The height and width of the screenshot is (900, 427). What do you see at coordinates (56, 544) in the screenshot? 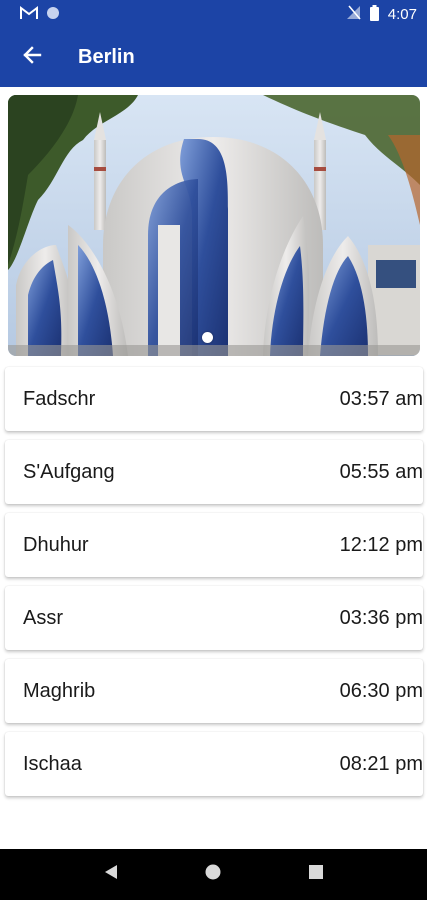
I see `prayer-name: Dhuhur` at bounding box center [56, 544].